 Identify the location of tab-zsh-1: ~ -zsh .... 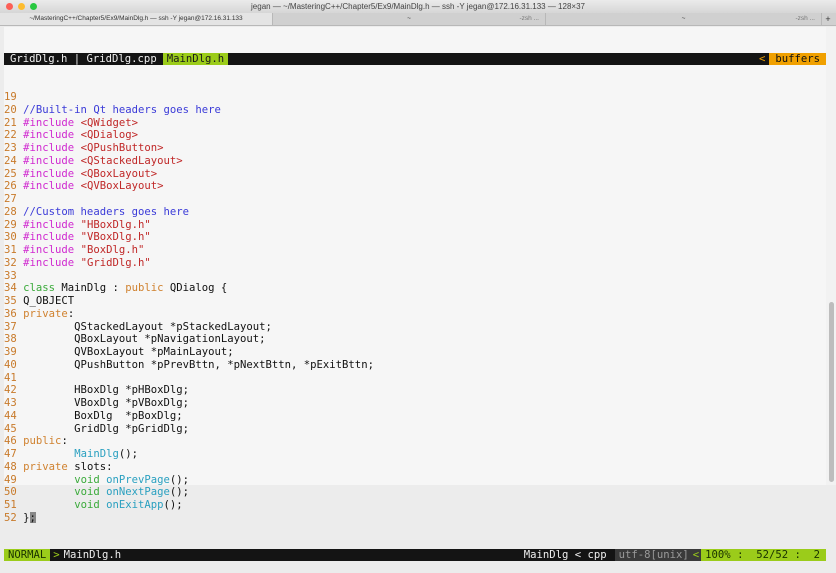
(409, 19).